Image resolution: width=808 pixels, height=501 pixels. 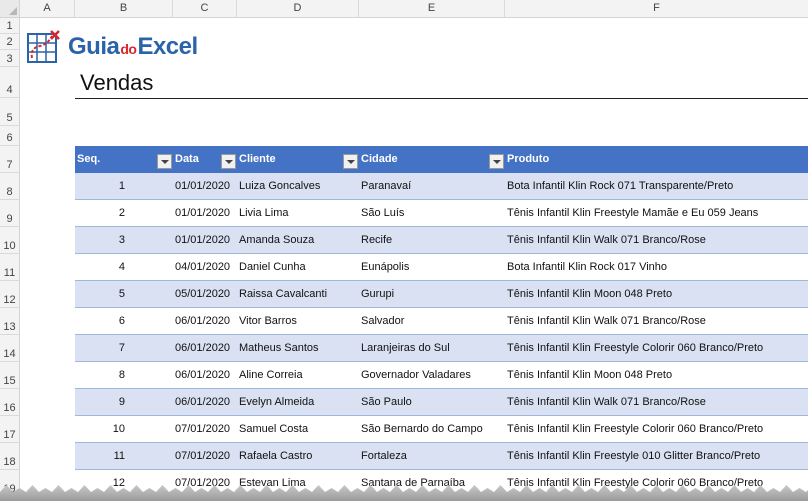 I want to click on row-header: 10, so click(x=9, y=240).